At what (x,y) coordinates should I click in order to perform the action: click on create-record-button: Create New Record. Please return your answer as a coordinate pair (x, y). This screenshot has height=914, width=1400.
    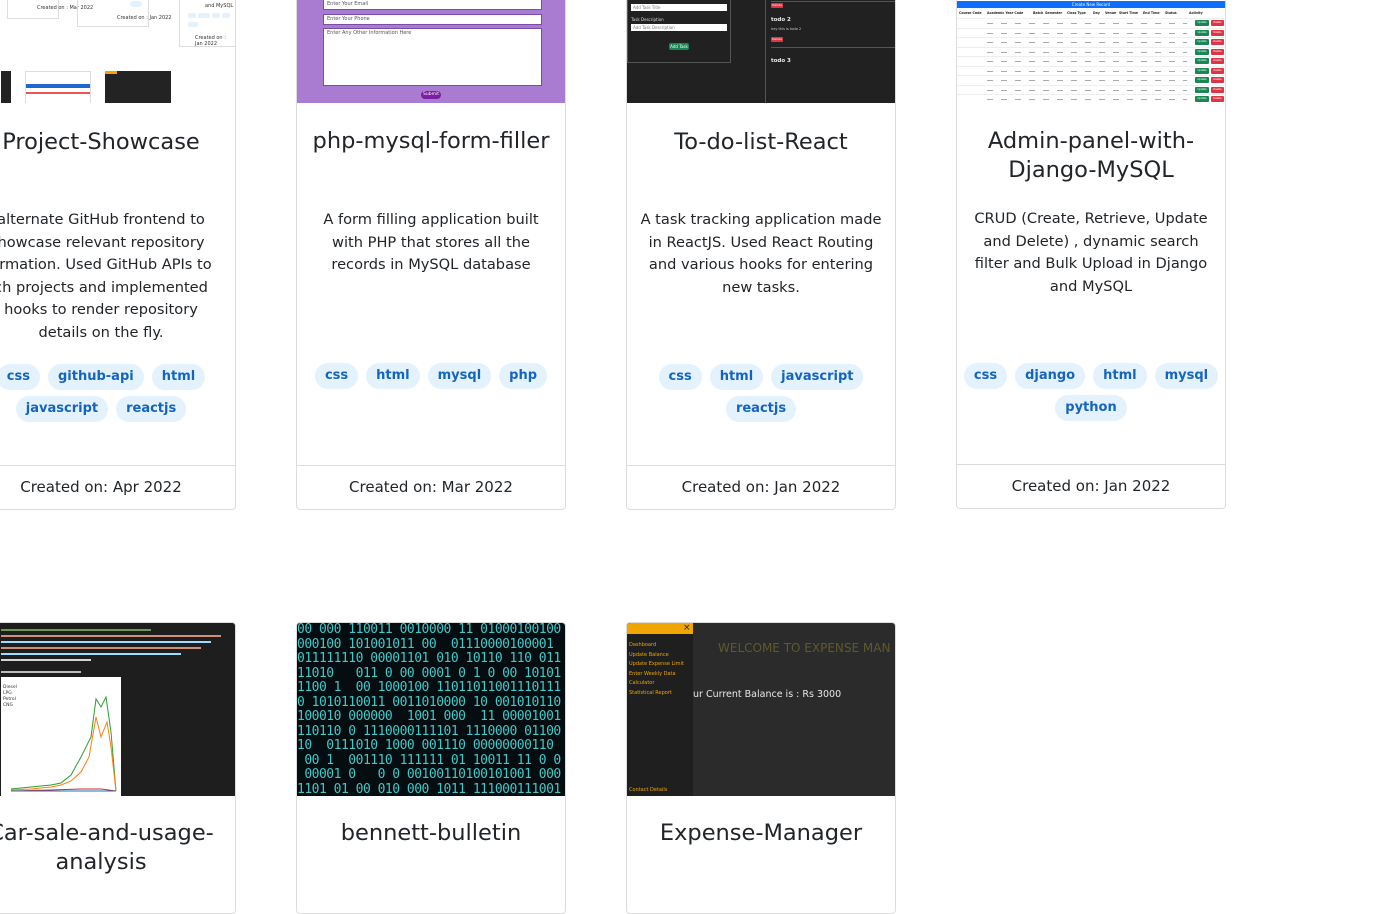
    Looking at the image, I should click on (1091, 4).